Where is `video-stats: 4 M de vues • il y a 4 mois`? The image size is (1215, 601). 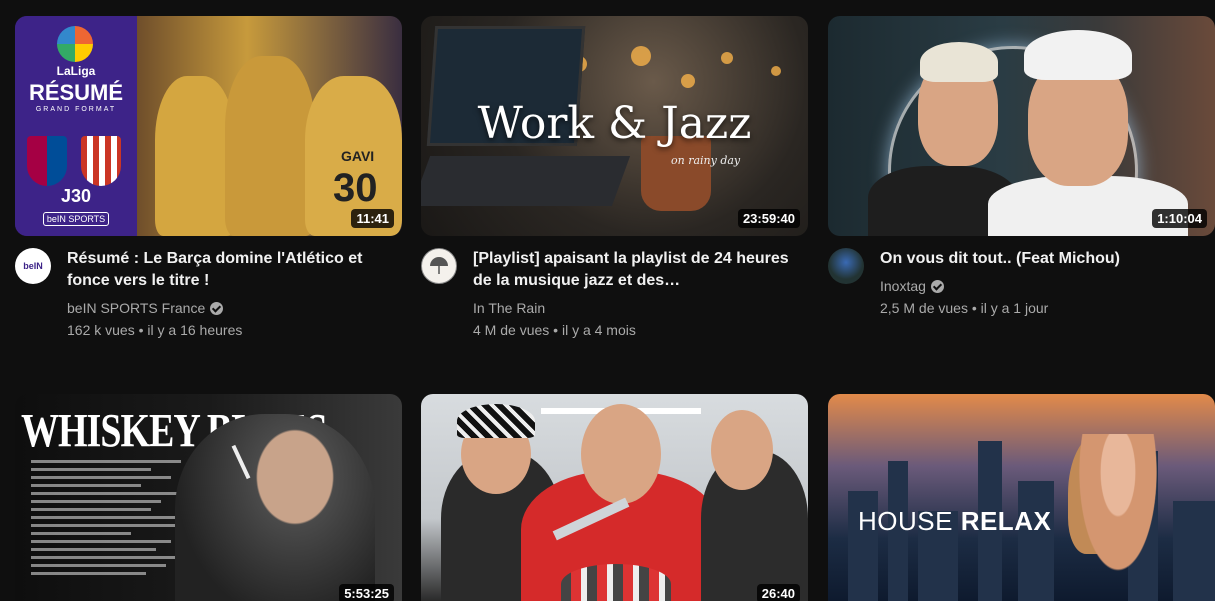
video-stats: 4 M de vues • il y a 4 mois is located at coordinates (640, 330).